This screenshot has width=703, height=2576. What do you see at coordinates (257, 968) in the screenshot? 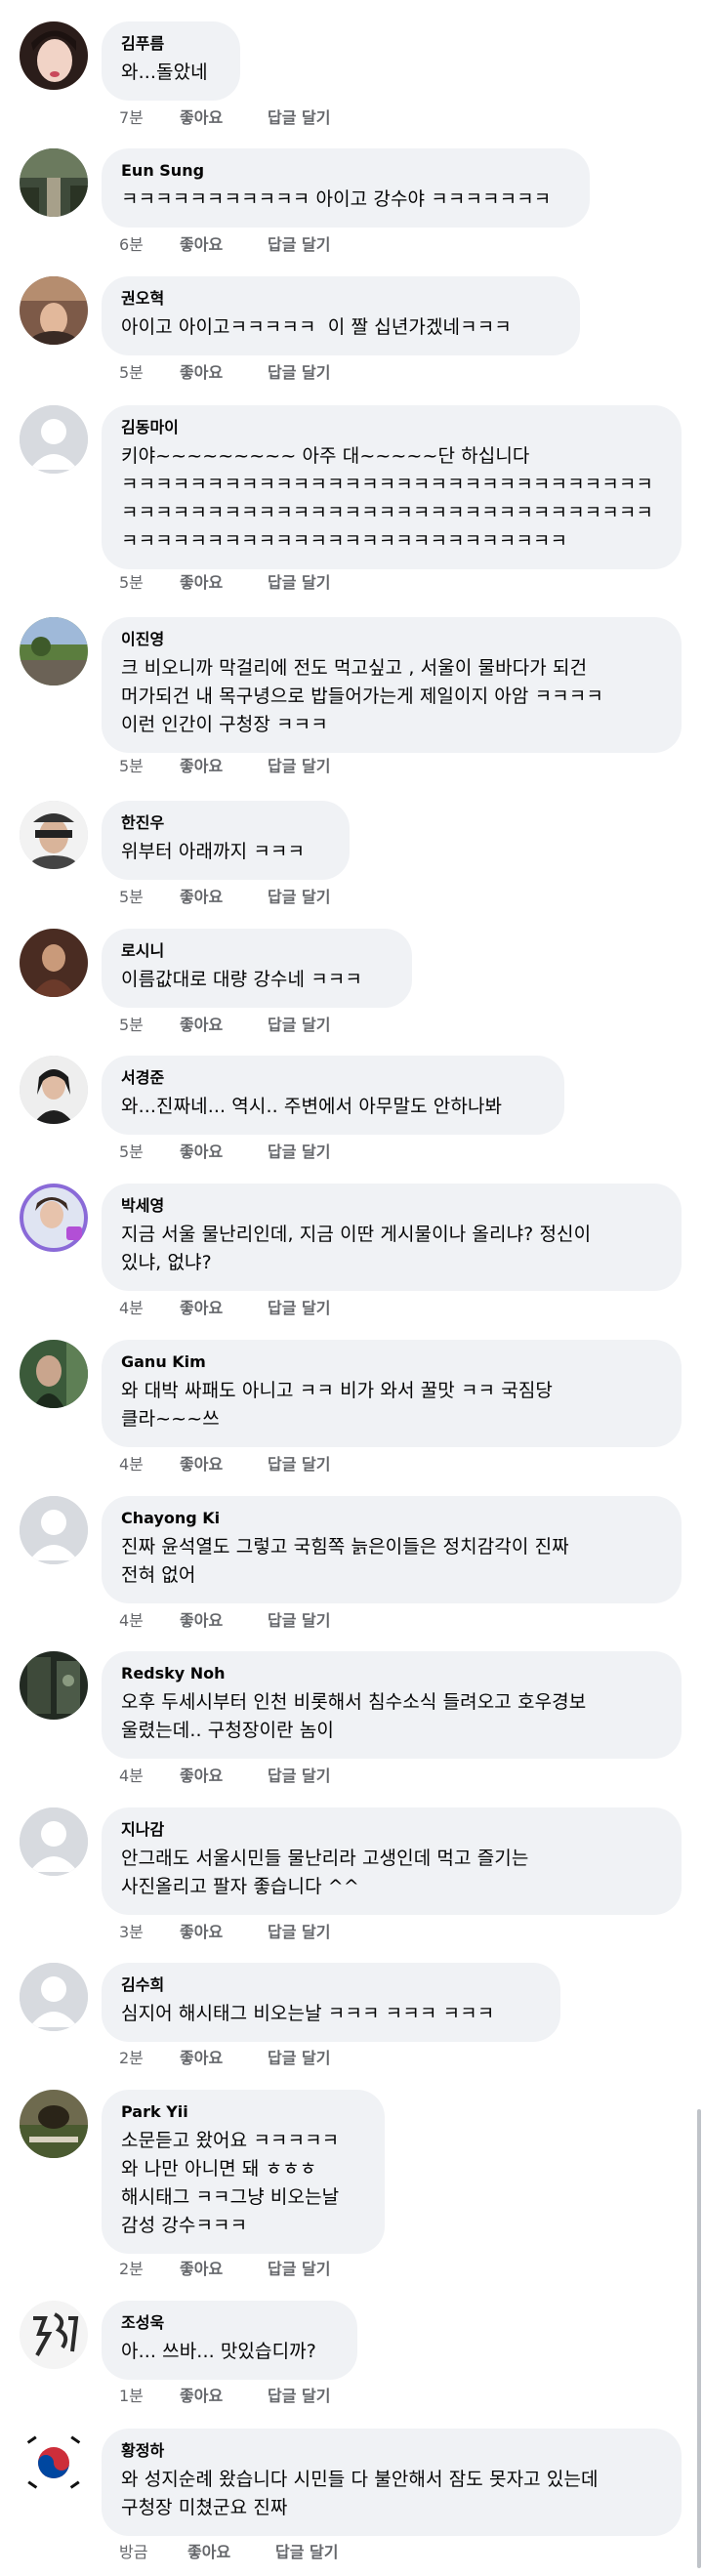
I see `comment-bubble: 로시니 이름값대로 대량 강수네 ㅋㅋㅋ` at bounding box center [257, 968].